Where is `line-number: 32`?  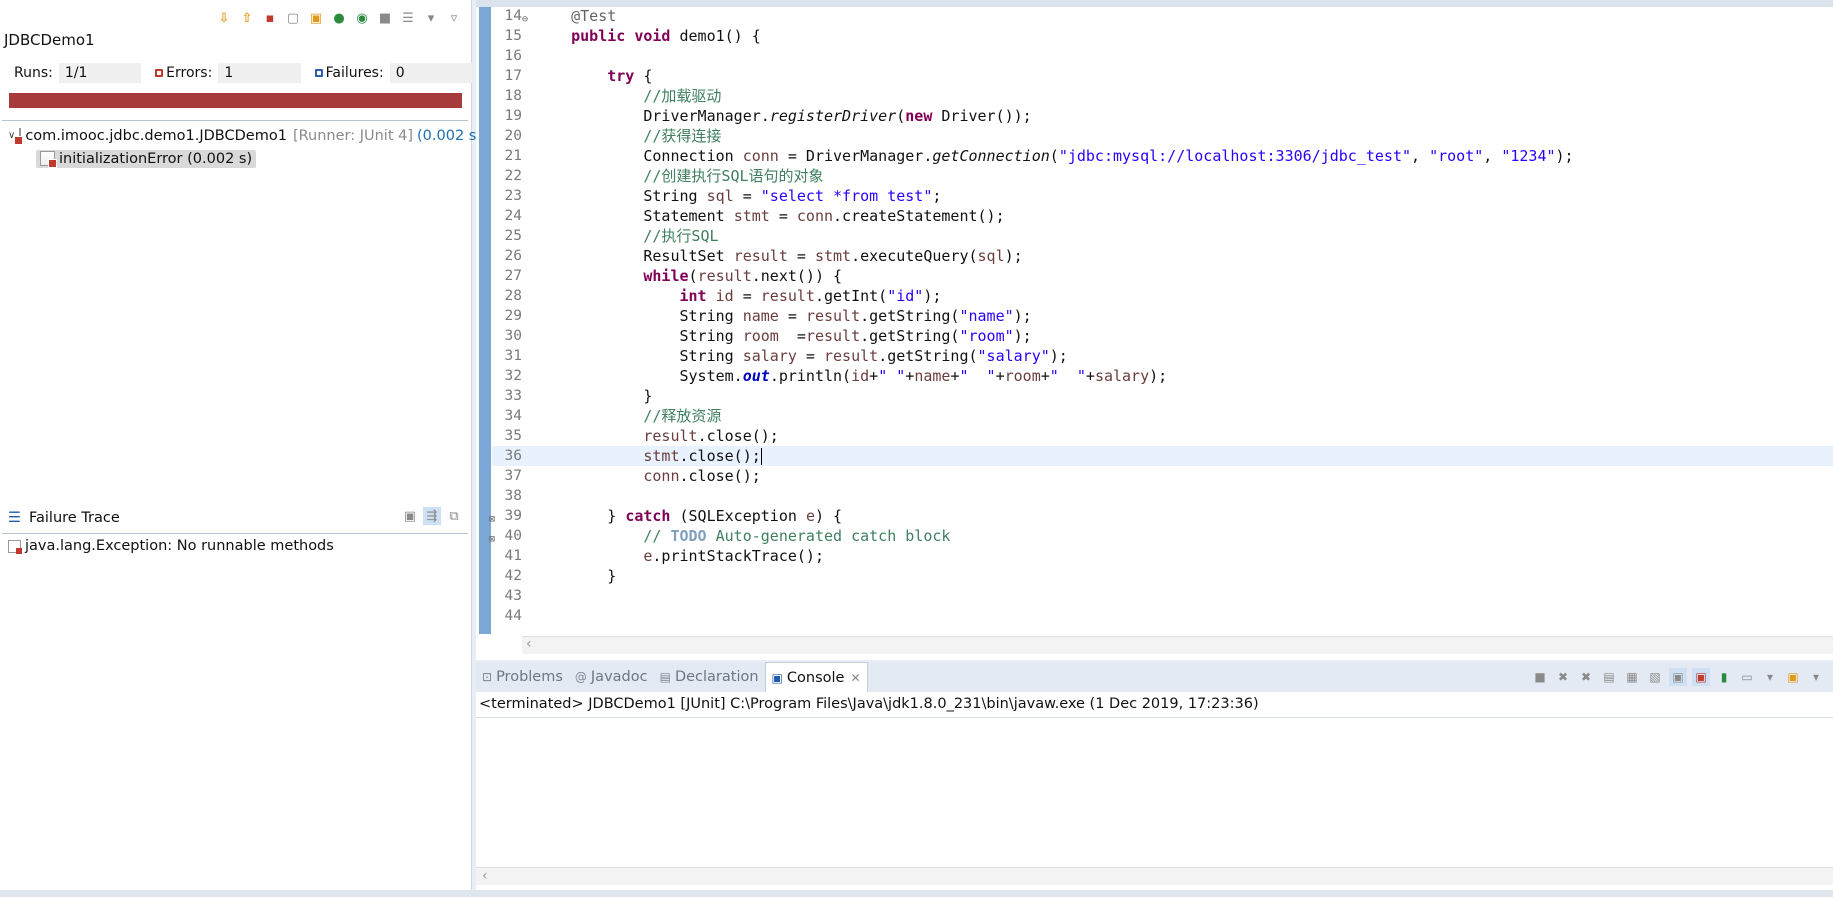 line-number: 32 is located at coordinates (513, 376).